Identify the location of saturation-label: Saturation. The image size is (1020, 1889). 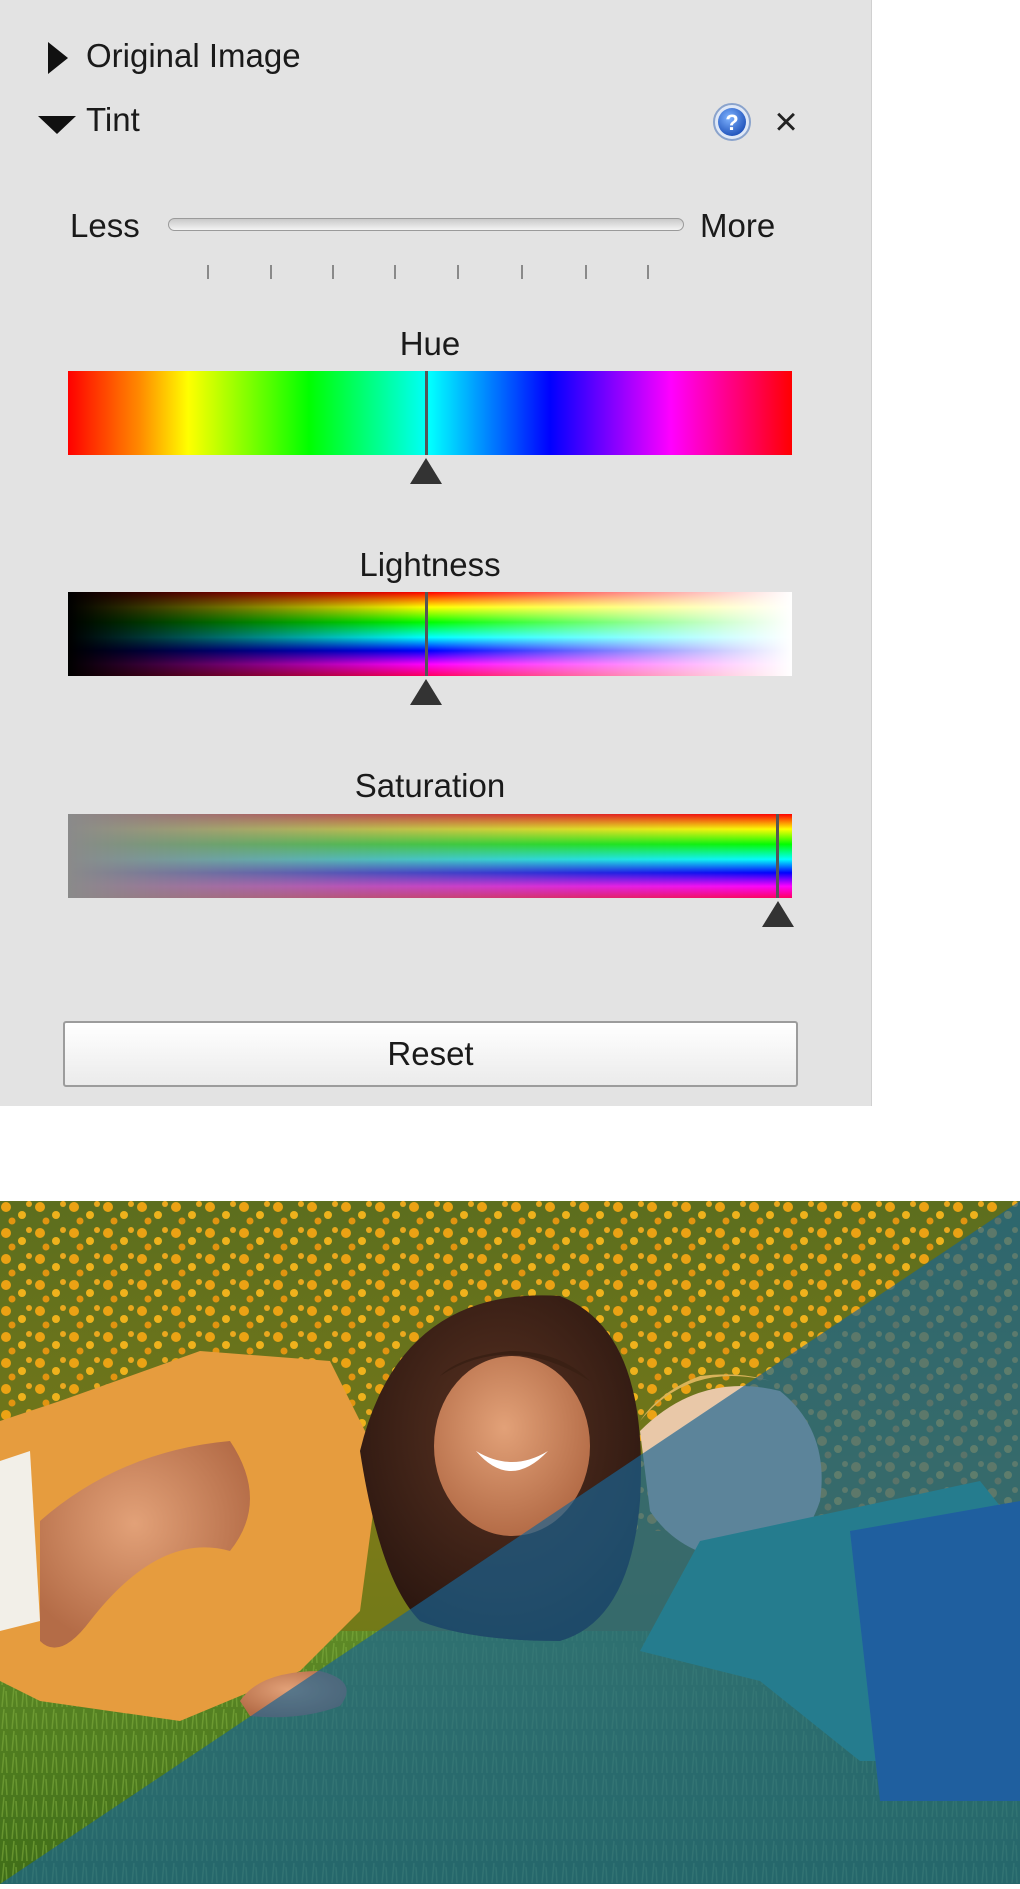
(430, 785).